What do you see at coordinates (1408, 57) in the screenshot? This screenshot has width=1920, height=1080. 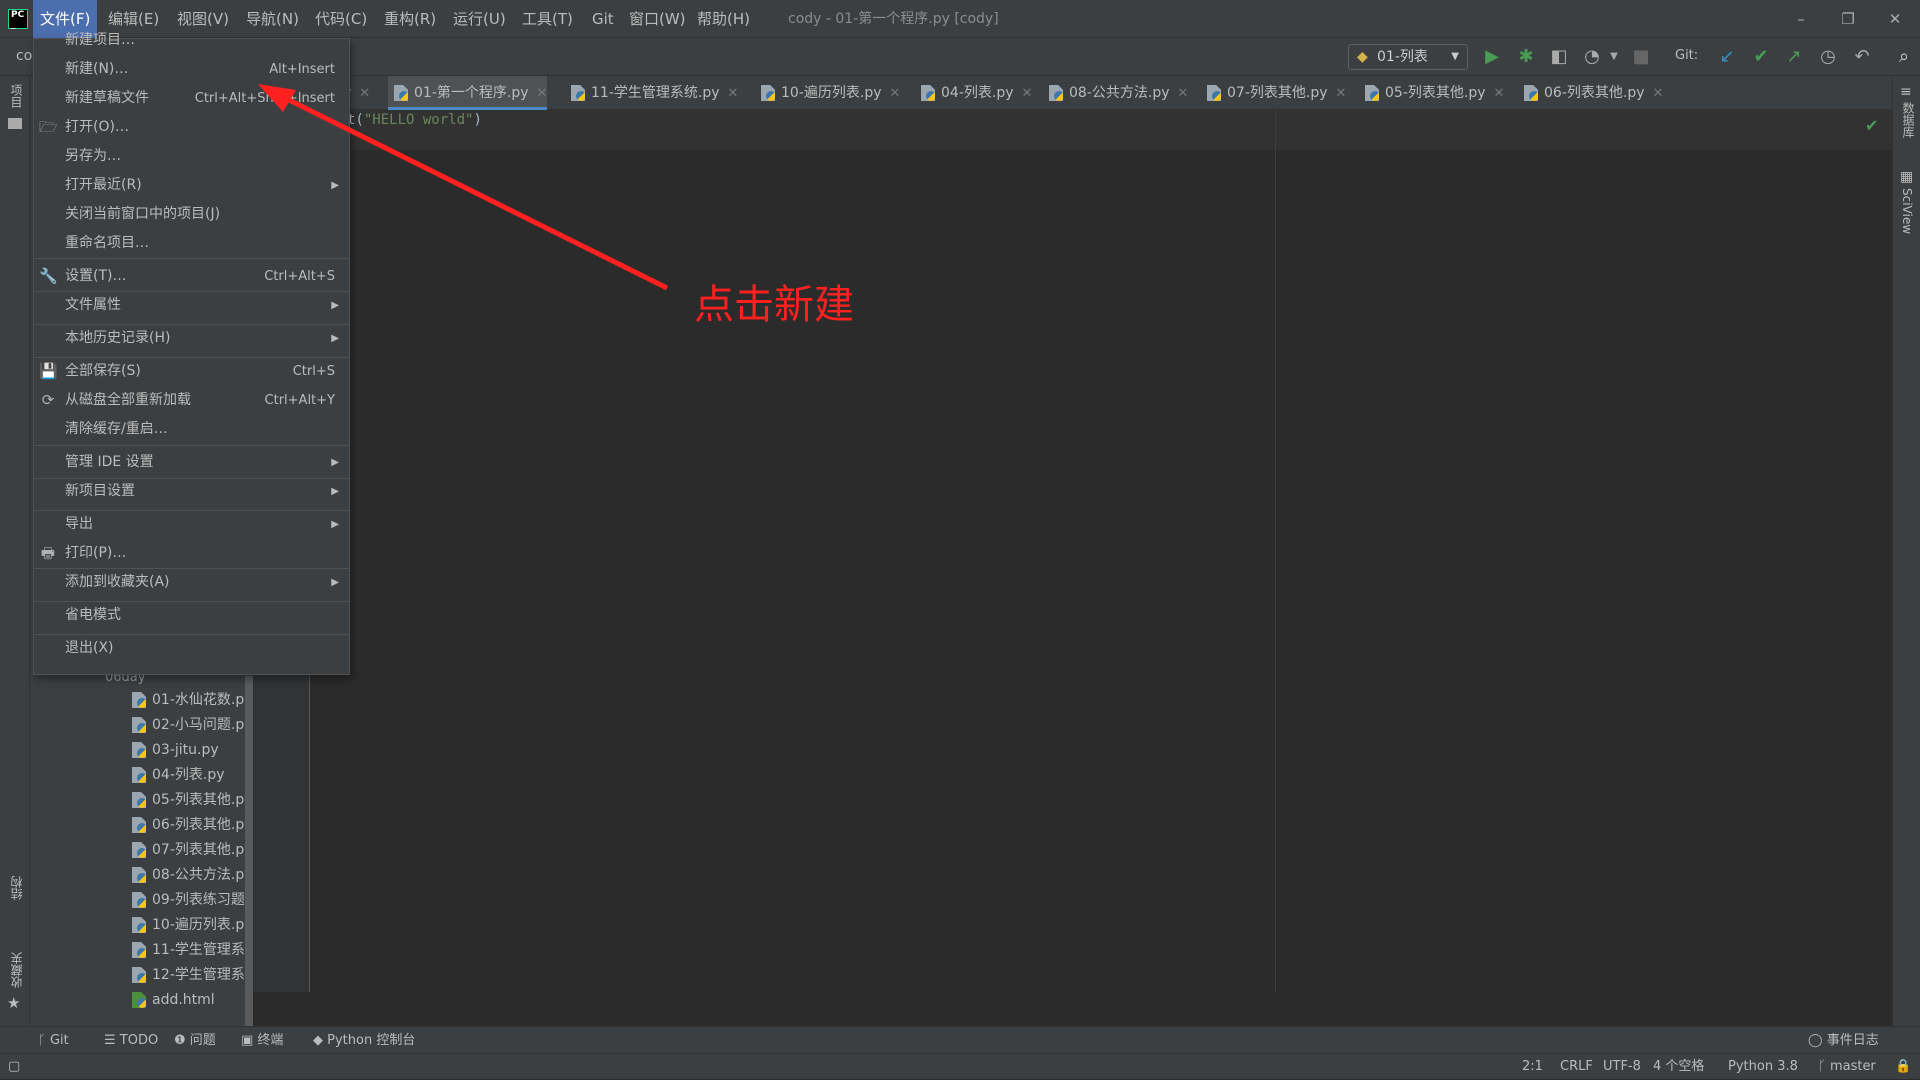 I see `run-config-dropdown: ◆ 01-列表 ▼` at bounding box center [1408, 57].